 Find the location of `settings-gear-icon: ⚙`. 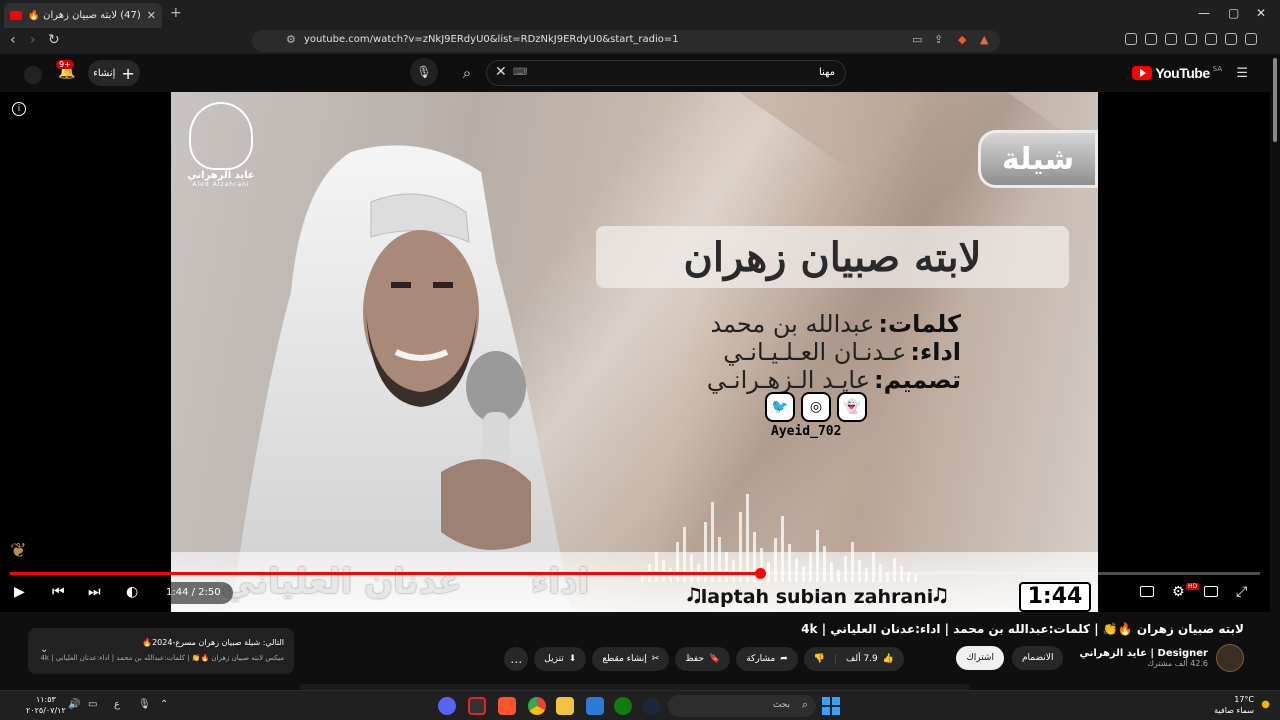

settings-gear-icon: ⚙ is located at coordinates (1178, 592).